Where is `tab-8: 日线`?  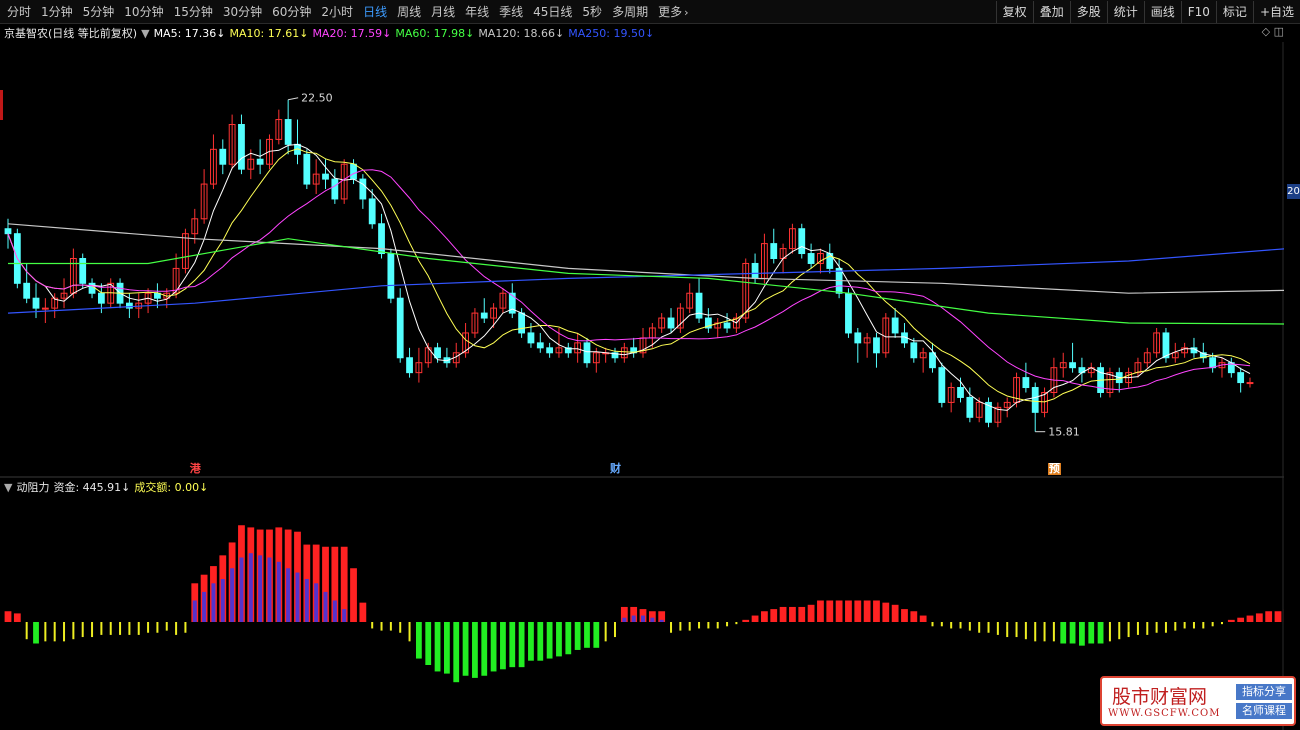
tab-8: 日线 is located at coordinates (375, 12).